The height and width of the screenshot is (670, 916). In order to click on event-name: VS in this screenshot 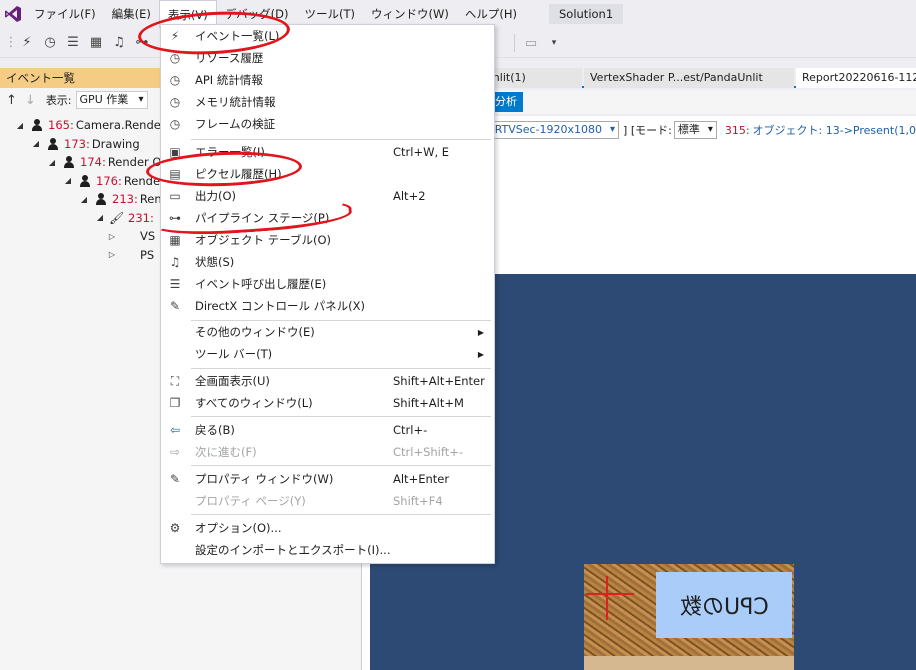, I will do `click(148, 236)`.